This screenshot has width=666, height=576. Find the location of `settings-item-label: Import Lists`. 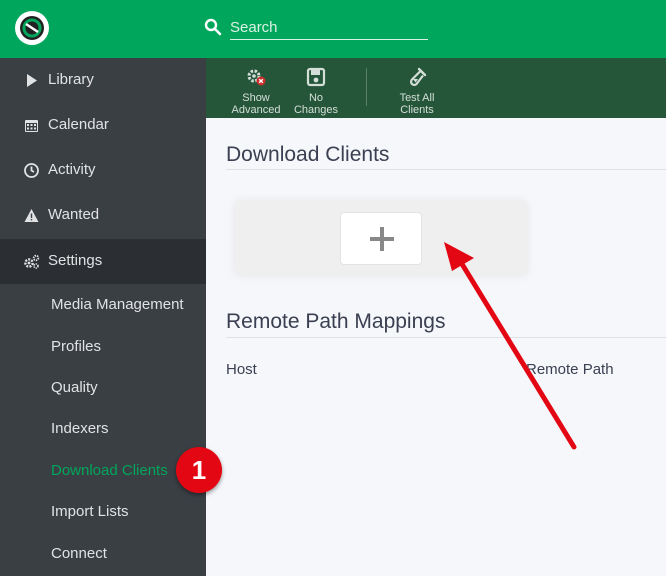

settings-item-label: Import Lists is located at coordinates (90, 511).